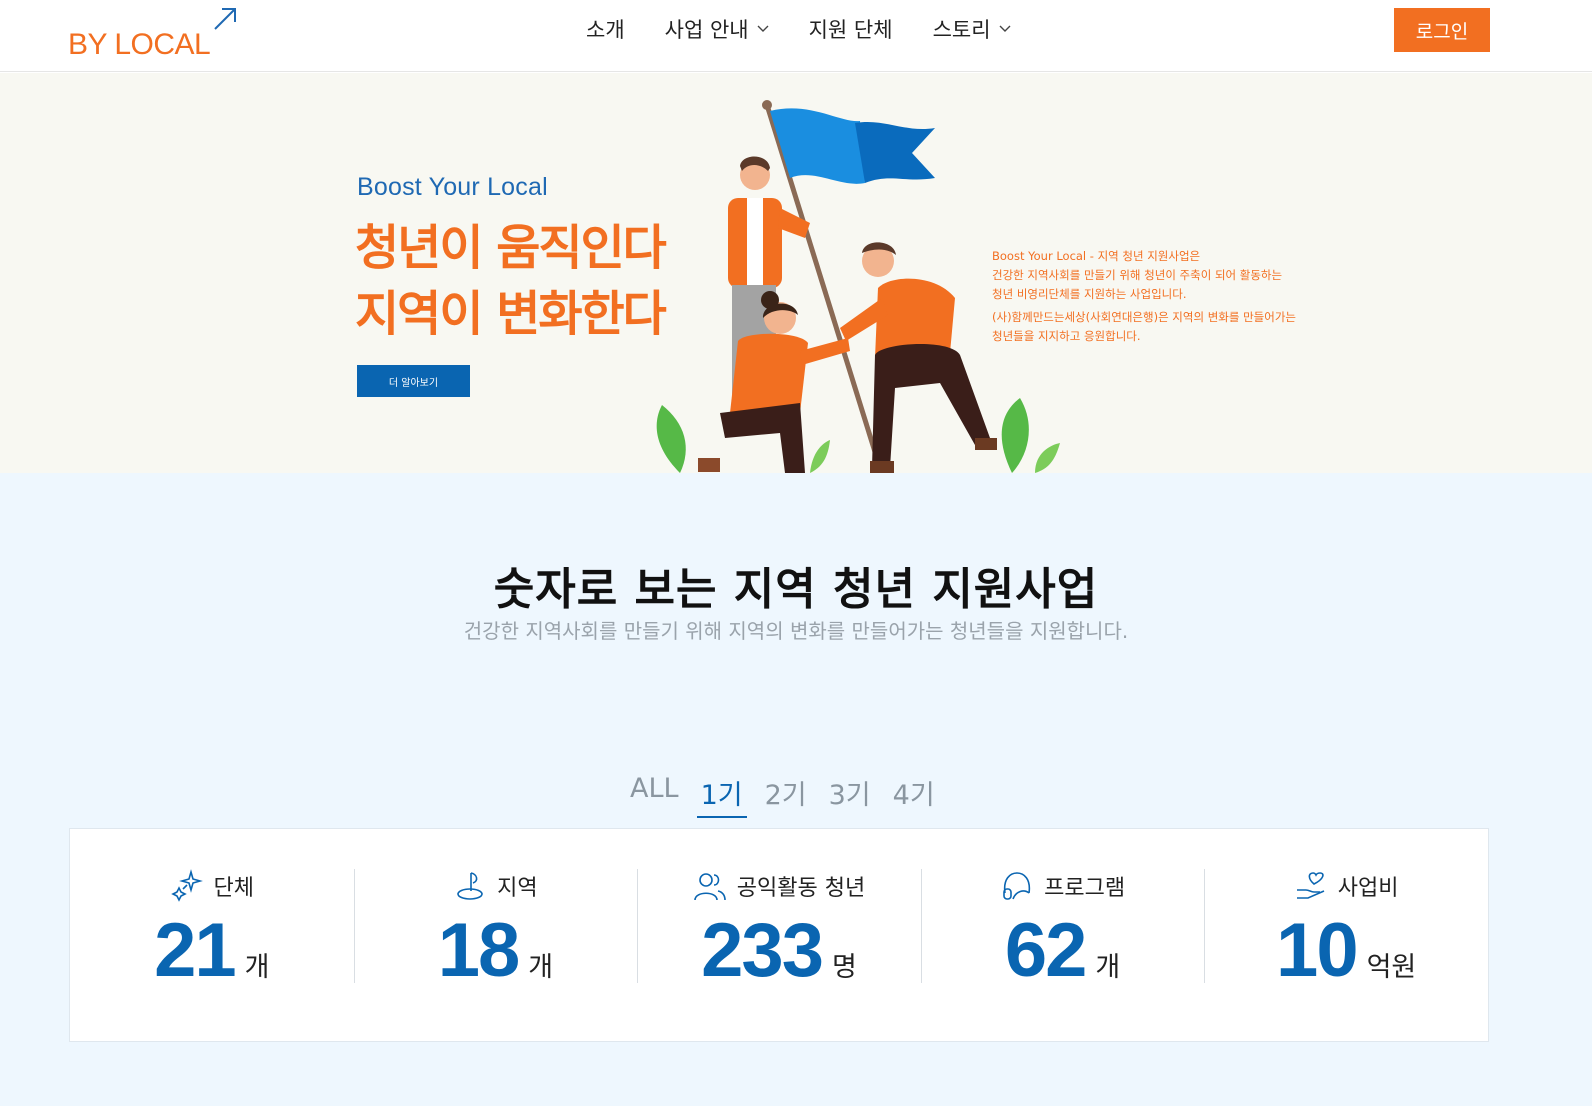 This screenshot has height=1106, width=1592. I want to click on arrow-up-right-icon, so click(225, 19).